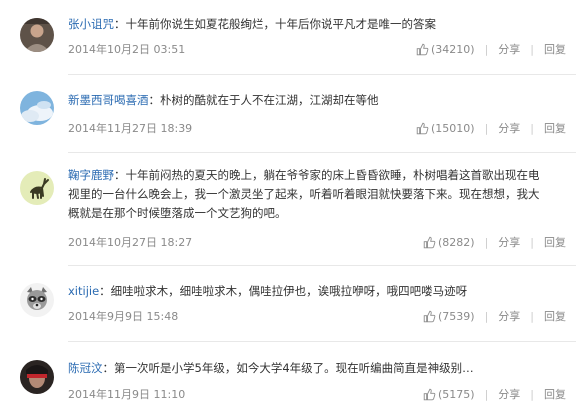  I want to click on comment-meta: 2014年10月27日 18:27 (8282) | 分享 | 回复, so click(322, 242).